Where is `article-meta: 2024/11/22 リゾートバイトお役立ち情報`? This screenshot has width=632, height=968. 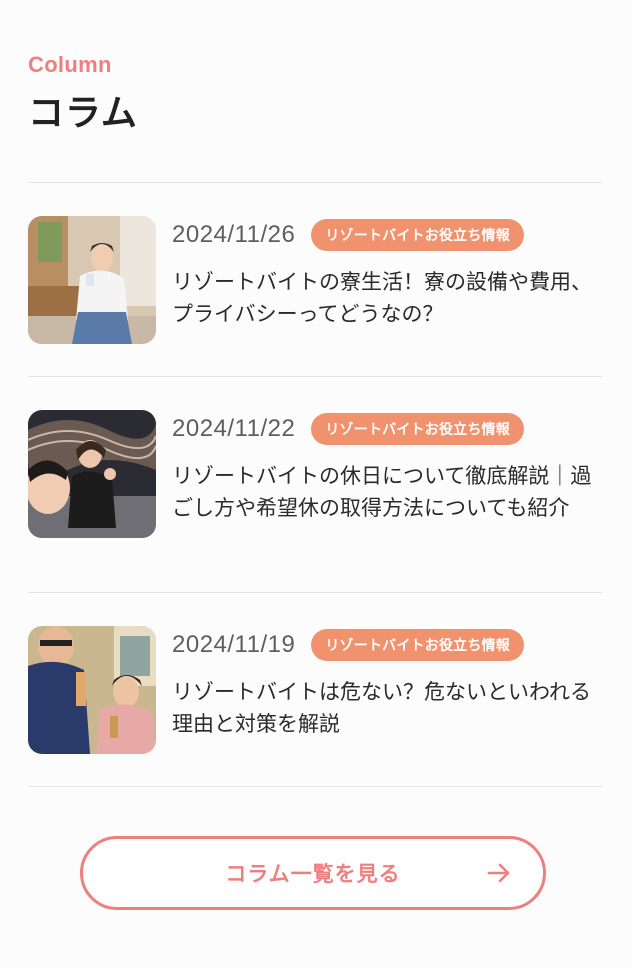 article-meta: 2024/11/22 リゾートバイトお役立ち情報 is located at coordinates (348, 429).